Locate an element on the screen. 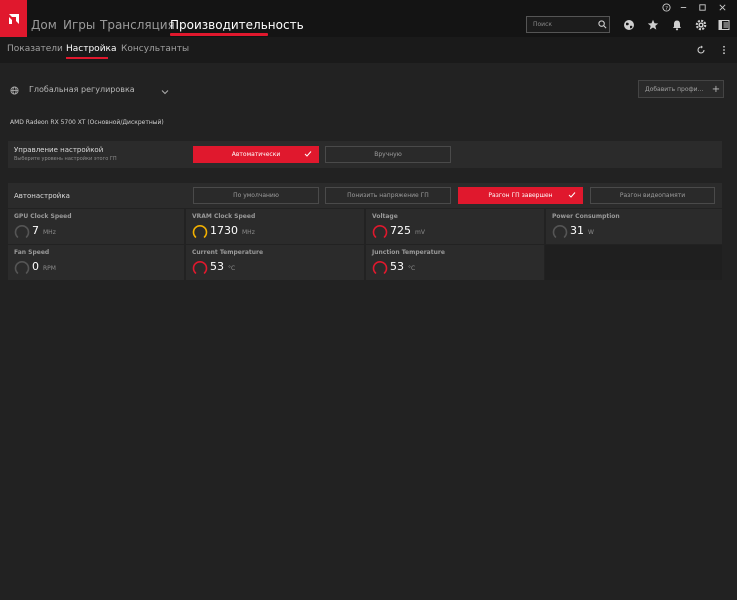 Image resolution: width=737 pixels, height=600 pixels. tab-metrics: Показатели is located at coordinates (35, 49).